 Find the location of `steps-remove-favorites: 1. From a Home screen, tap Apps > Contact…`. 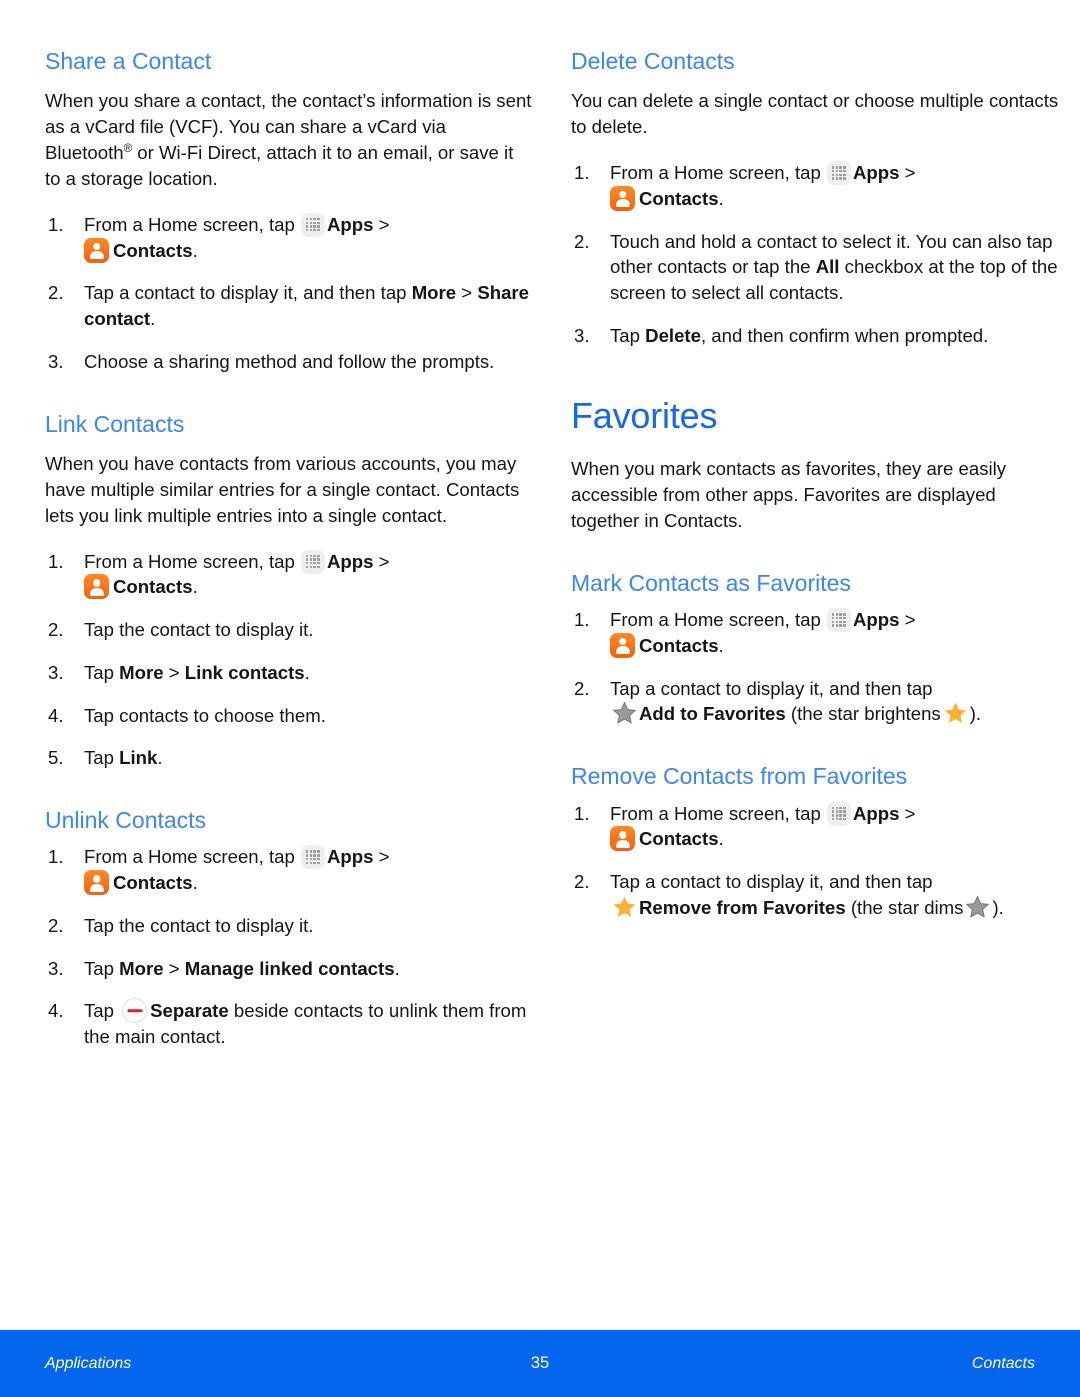

steps-remove-favorites: 1. From a Home screen, tap Apps > Contact… is located at coordinates (815, 861).